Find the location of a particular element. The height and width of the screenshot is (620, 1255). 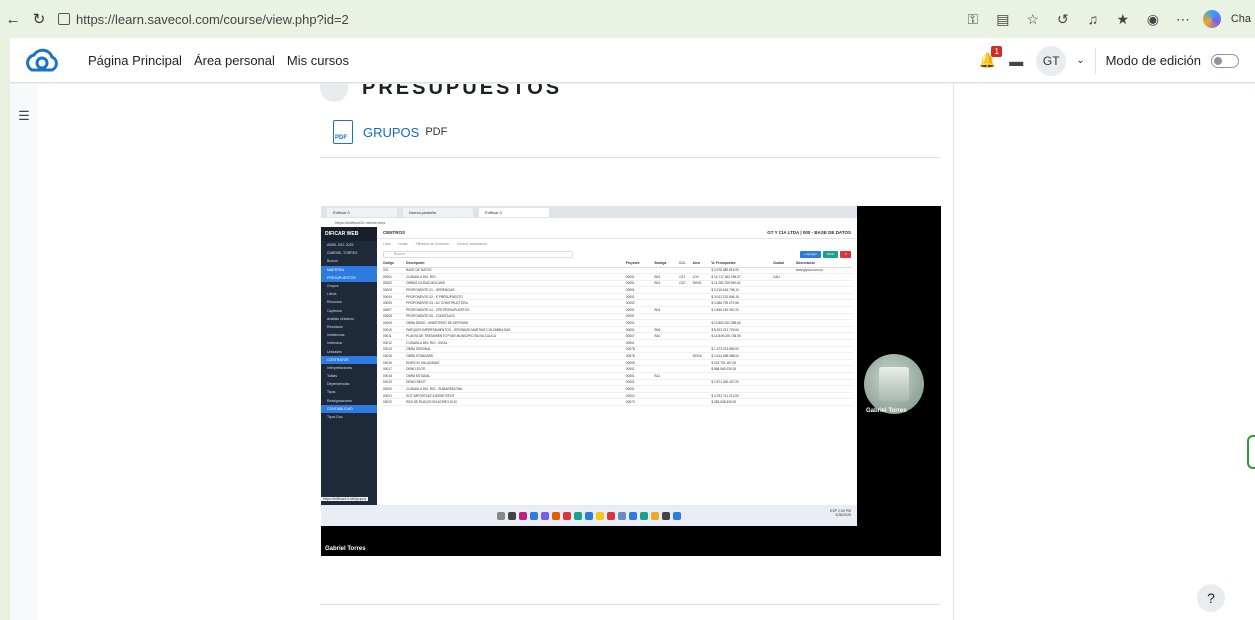

refresh-extension-icon: ↺ is located at coordinates (1063, 19).